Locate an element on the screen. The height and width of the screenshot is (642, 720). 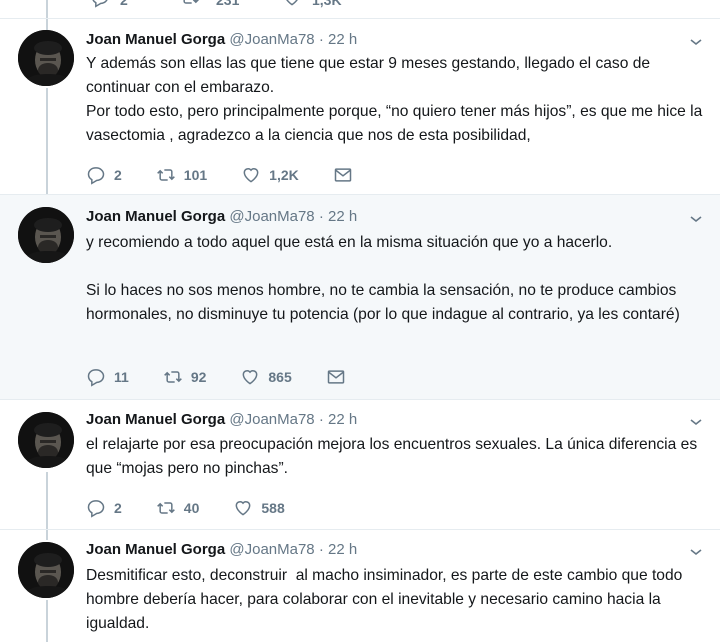
retweet-count: 40 is located at coordinates (191, 508).